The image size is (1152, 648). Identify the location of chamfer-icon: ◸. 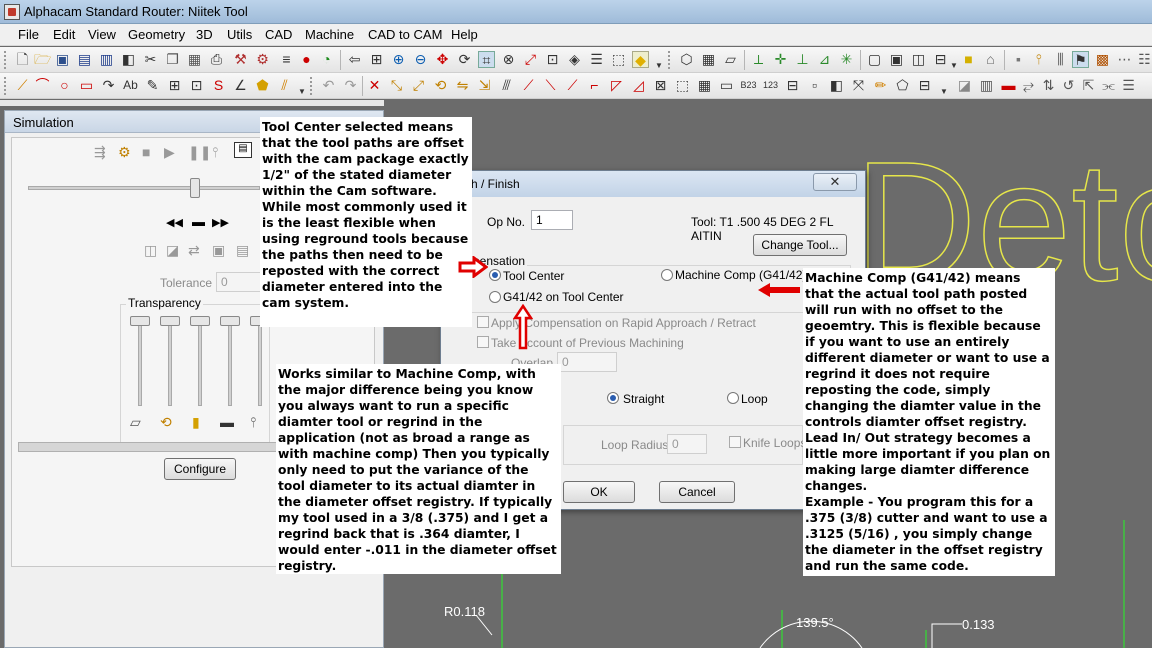
(616, 85).